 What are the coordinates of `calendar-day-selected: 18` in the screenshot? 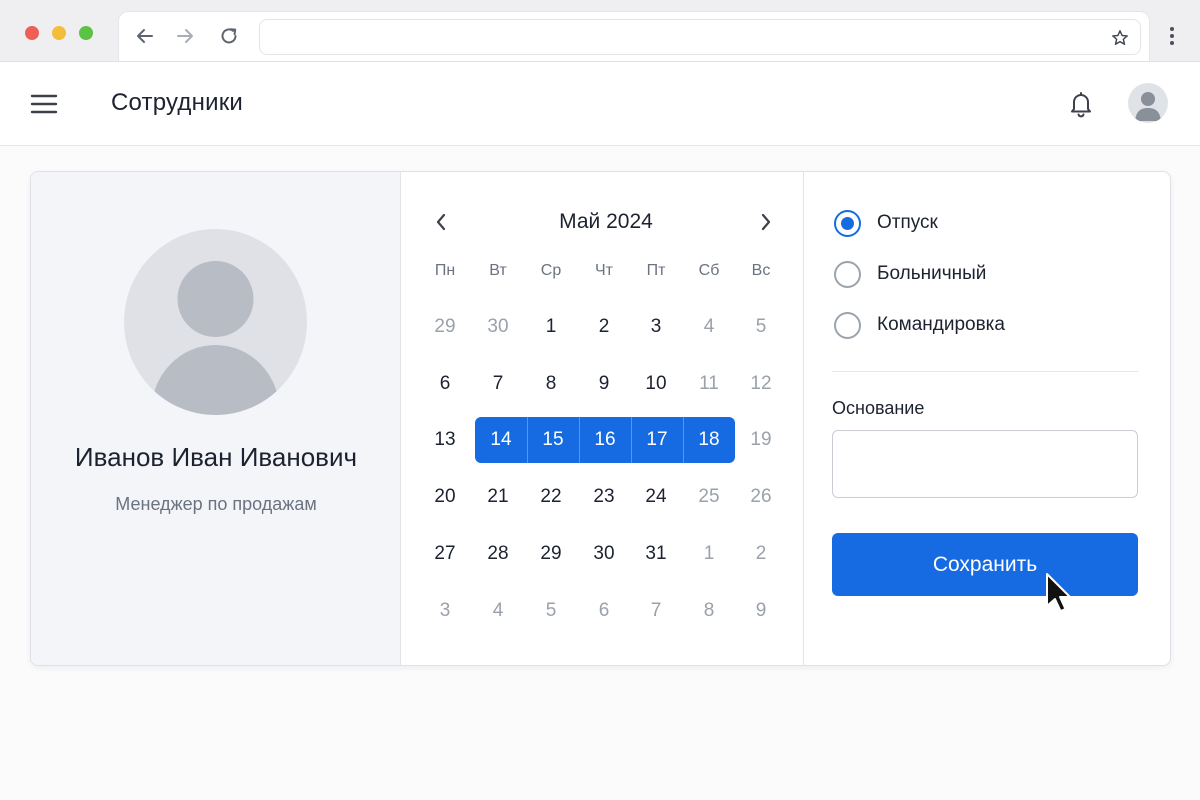 It's located at (709, 440).